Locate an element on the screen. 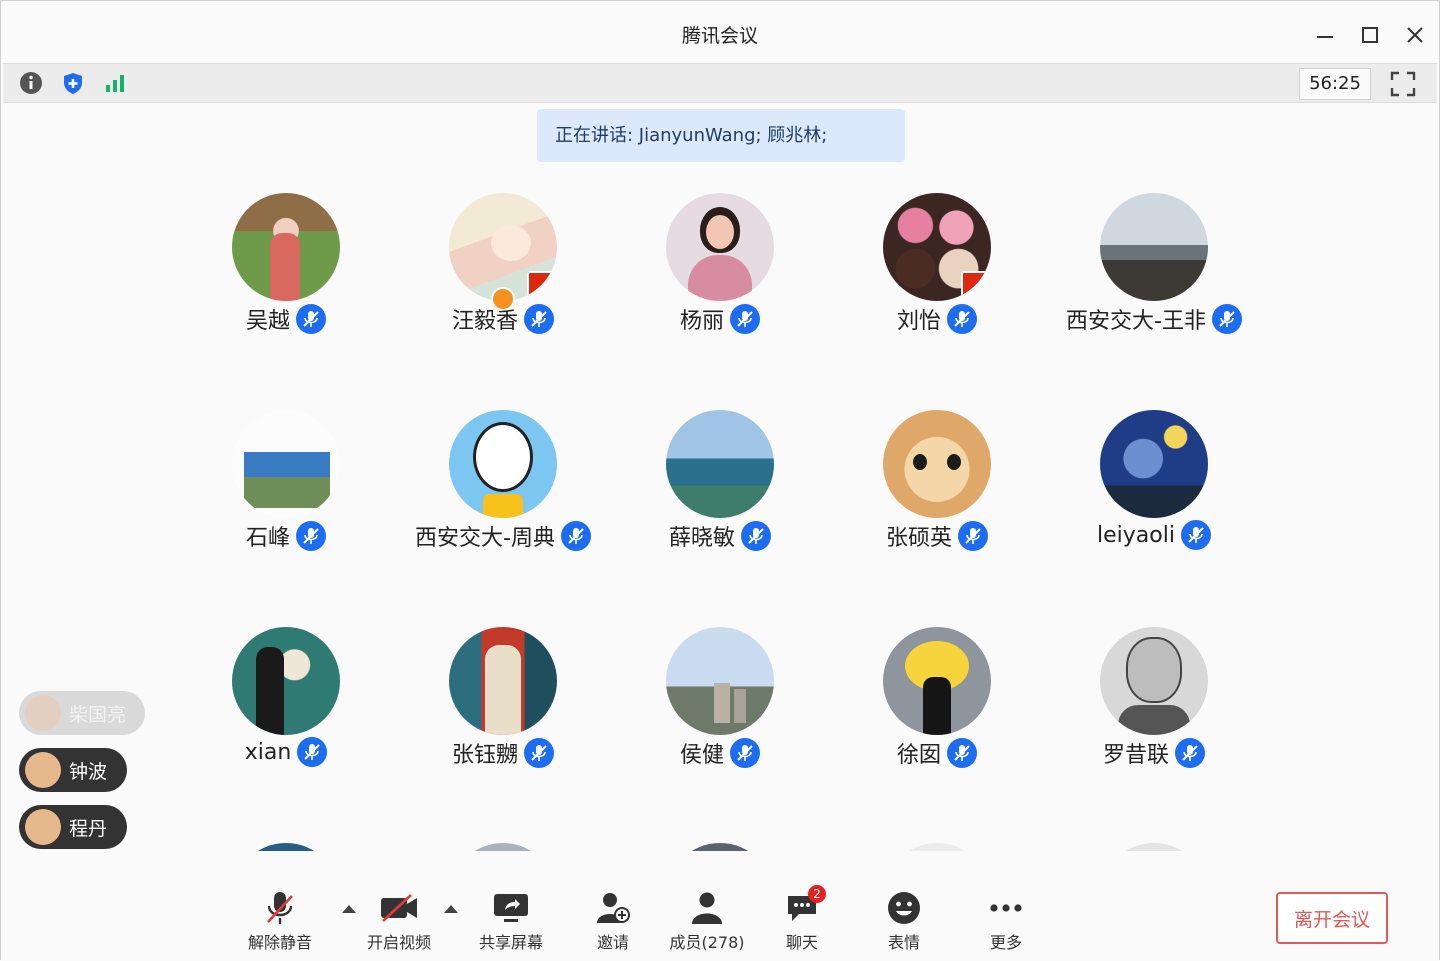 Image resolution: width=1440 pixels, height=961 pixels. more-dots-icon is located at coordinates (1006, 908).